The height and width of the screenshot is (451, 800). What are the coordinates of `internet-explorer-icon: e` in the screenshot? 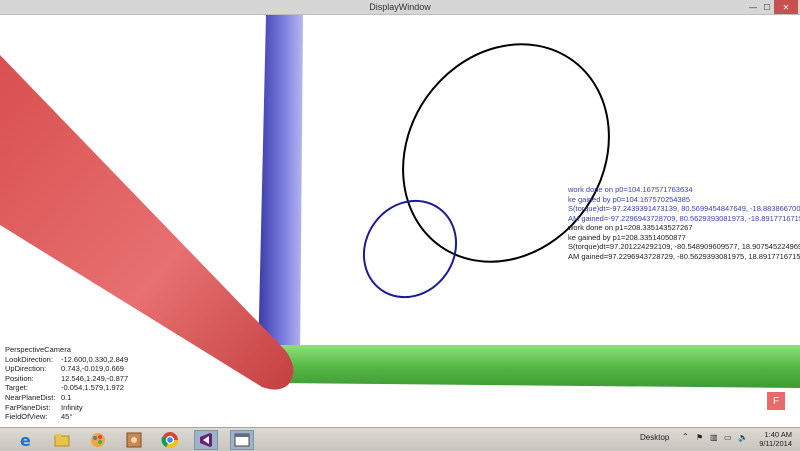 It's located at (26, 440).